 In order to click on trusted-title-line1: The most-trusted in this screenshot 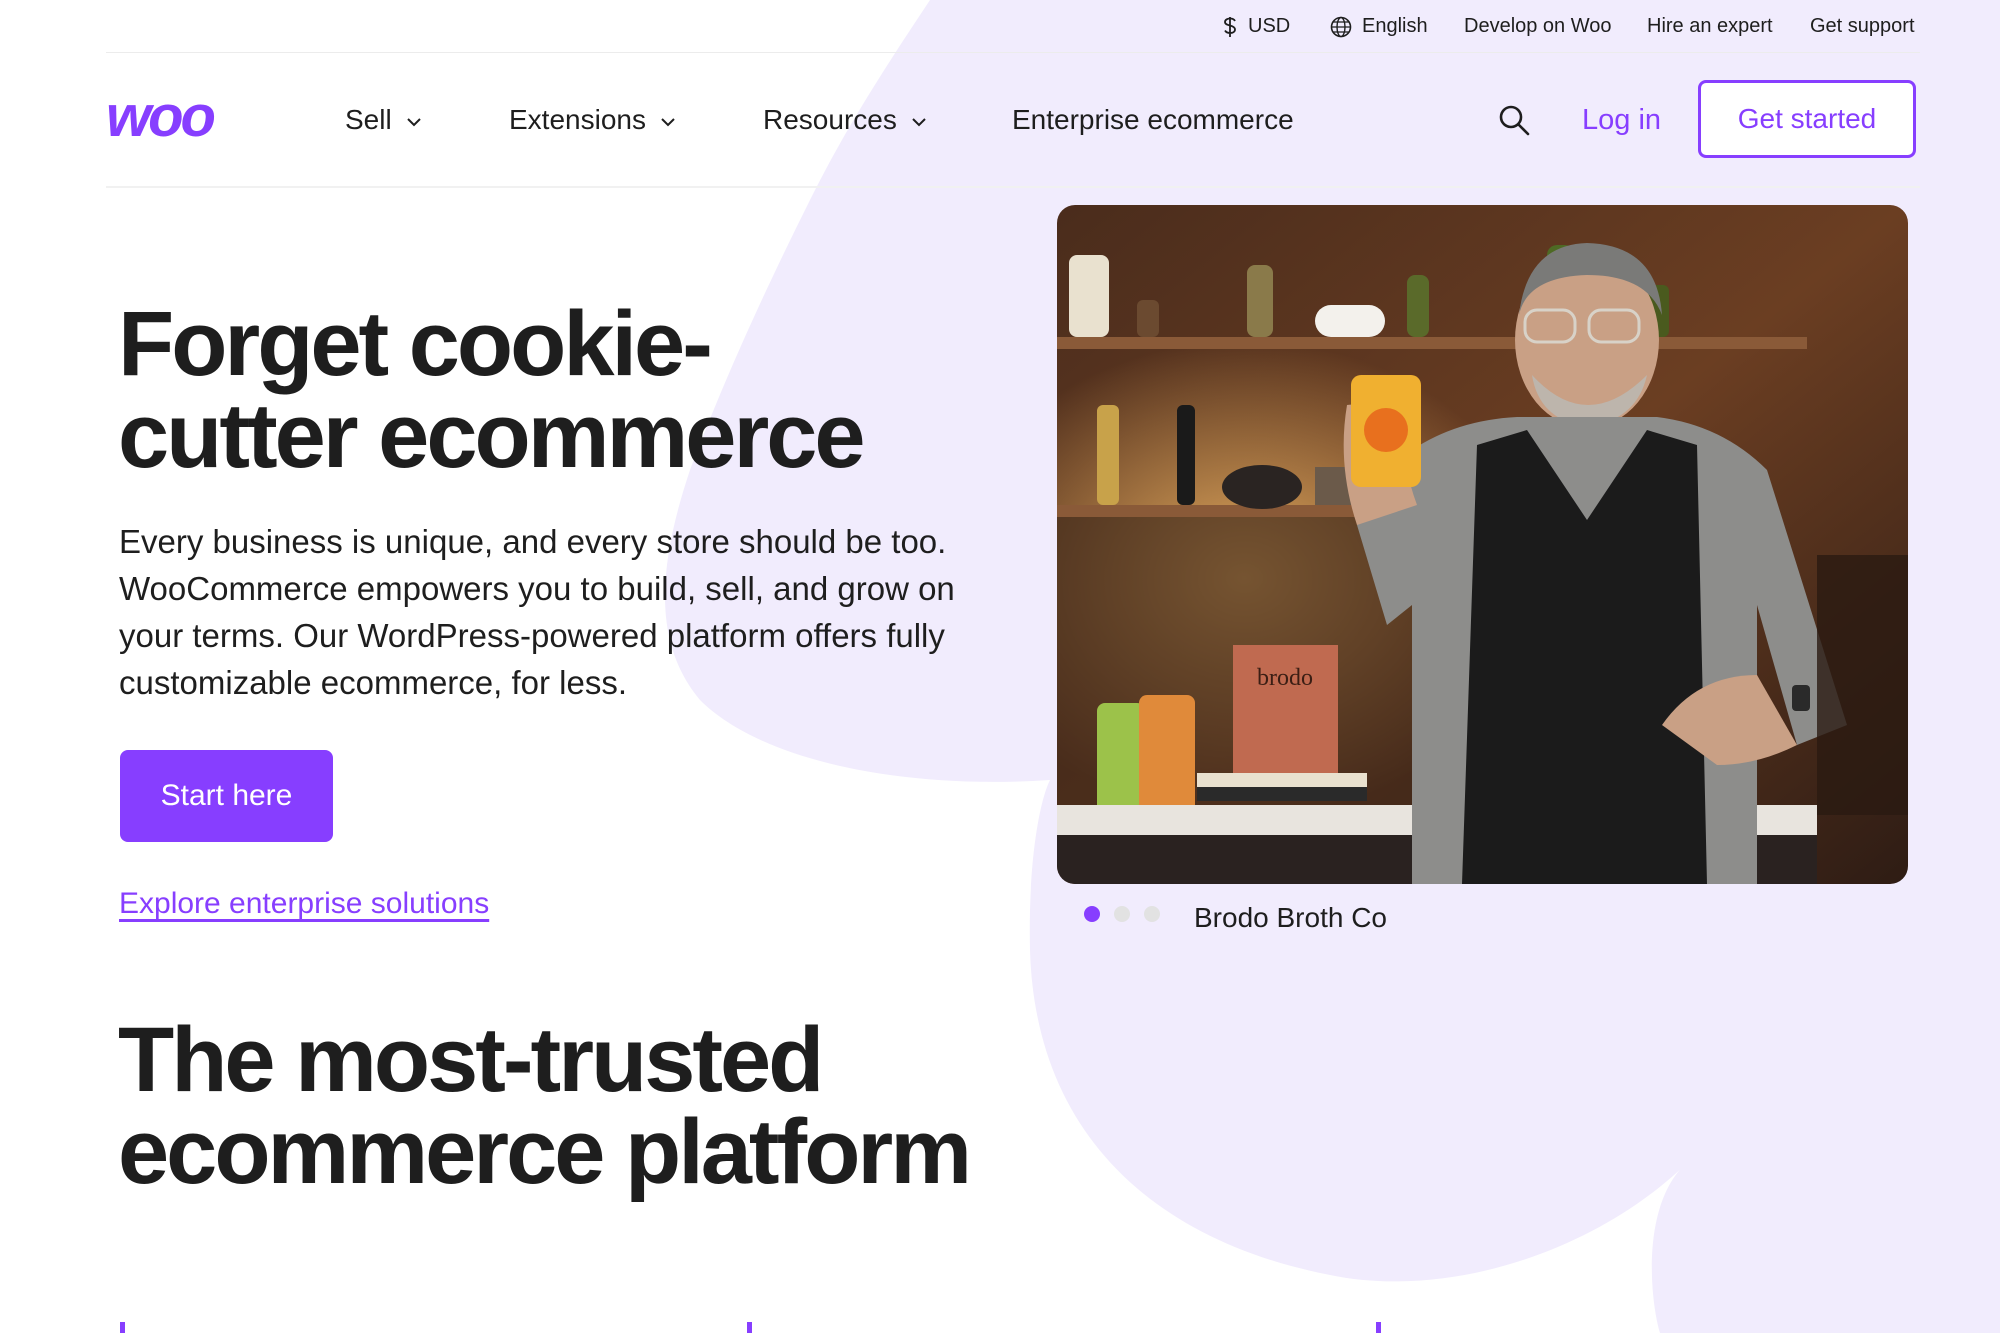, I will do `click(471, 1060)`.